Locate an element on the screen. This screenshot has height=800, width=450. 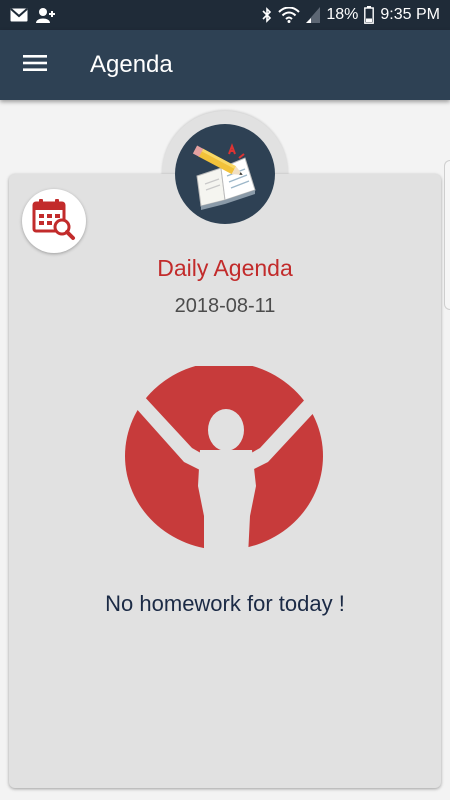
gmail-icon is located at coordinates (19, 15).